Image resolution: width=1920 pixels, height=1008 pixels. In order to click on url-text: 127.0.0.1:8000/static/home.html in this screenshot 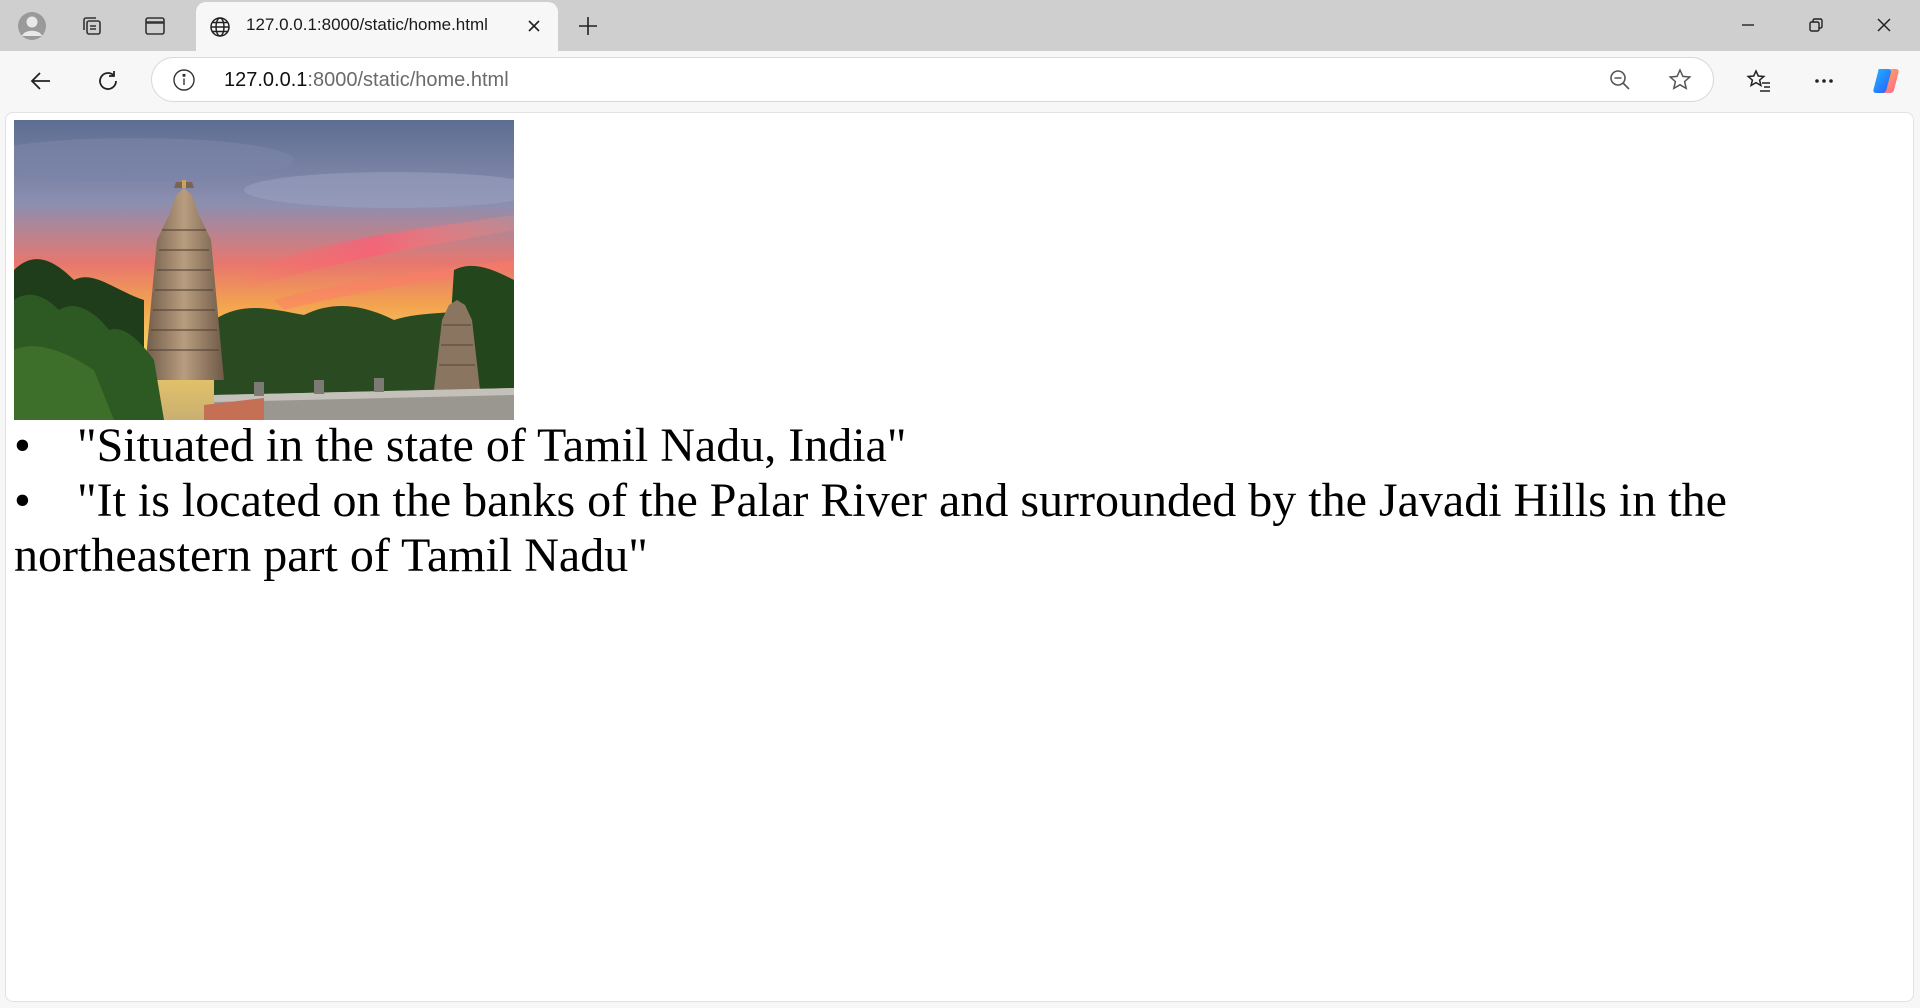, I will do `click(366, 80)`.